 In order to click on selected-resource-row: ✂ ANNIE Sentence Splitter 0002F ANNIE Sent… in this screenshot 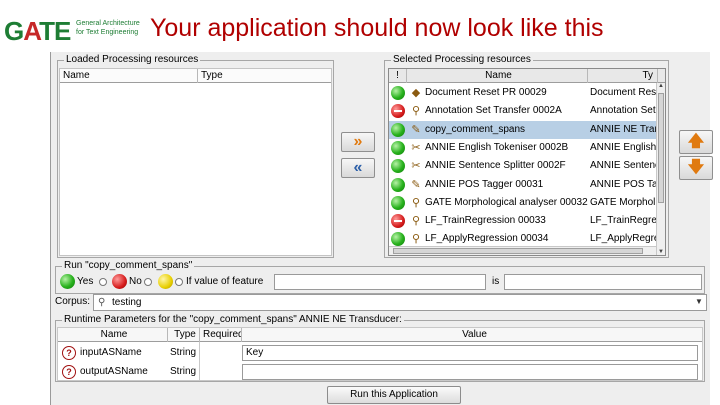, I will do `click(527, 166)`.